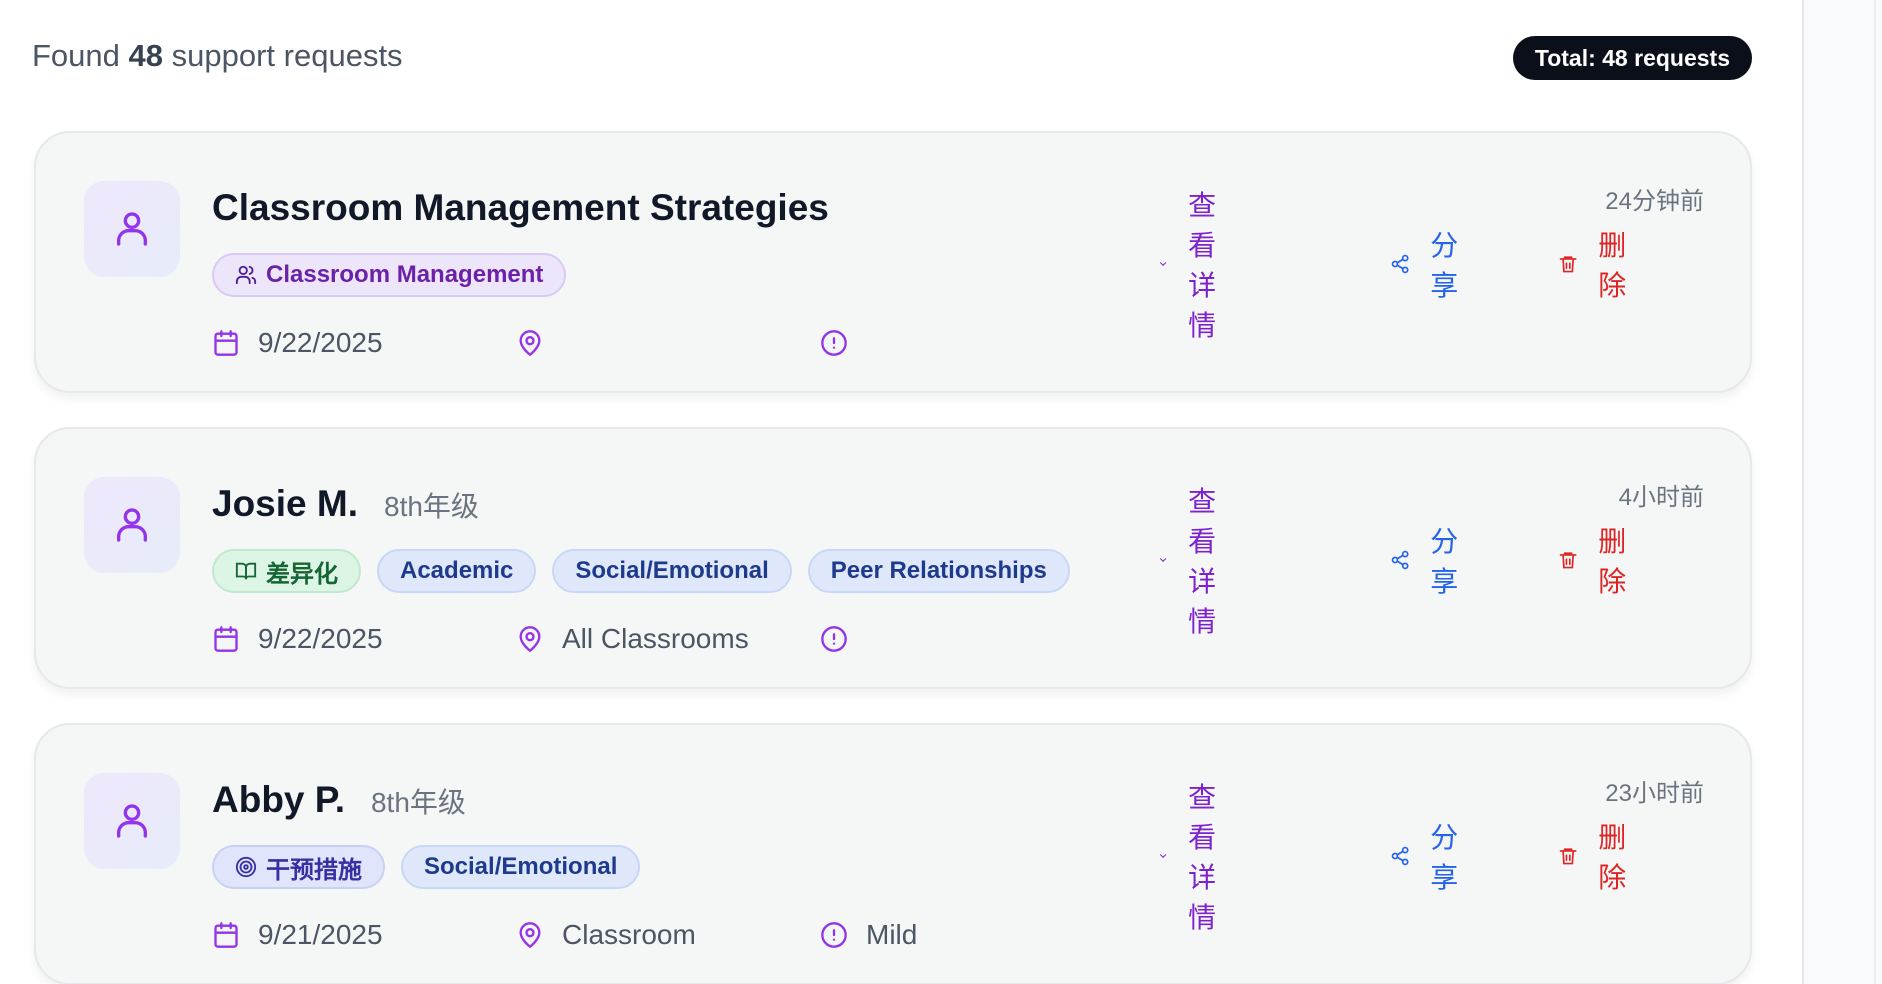 The width and height of the screenshot is (1882, 984). I want to click on tag-intervention: 干预措施, so click(298, 867).